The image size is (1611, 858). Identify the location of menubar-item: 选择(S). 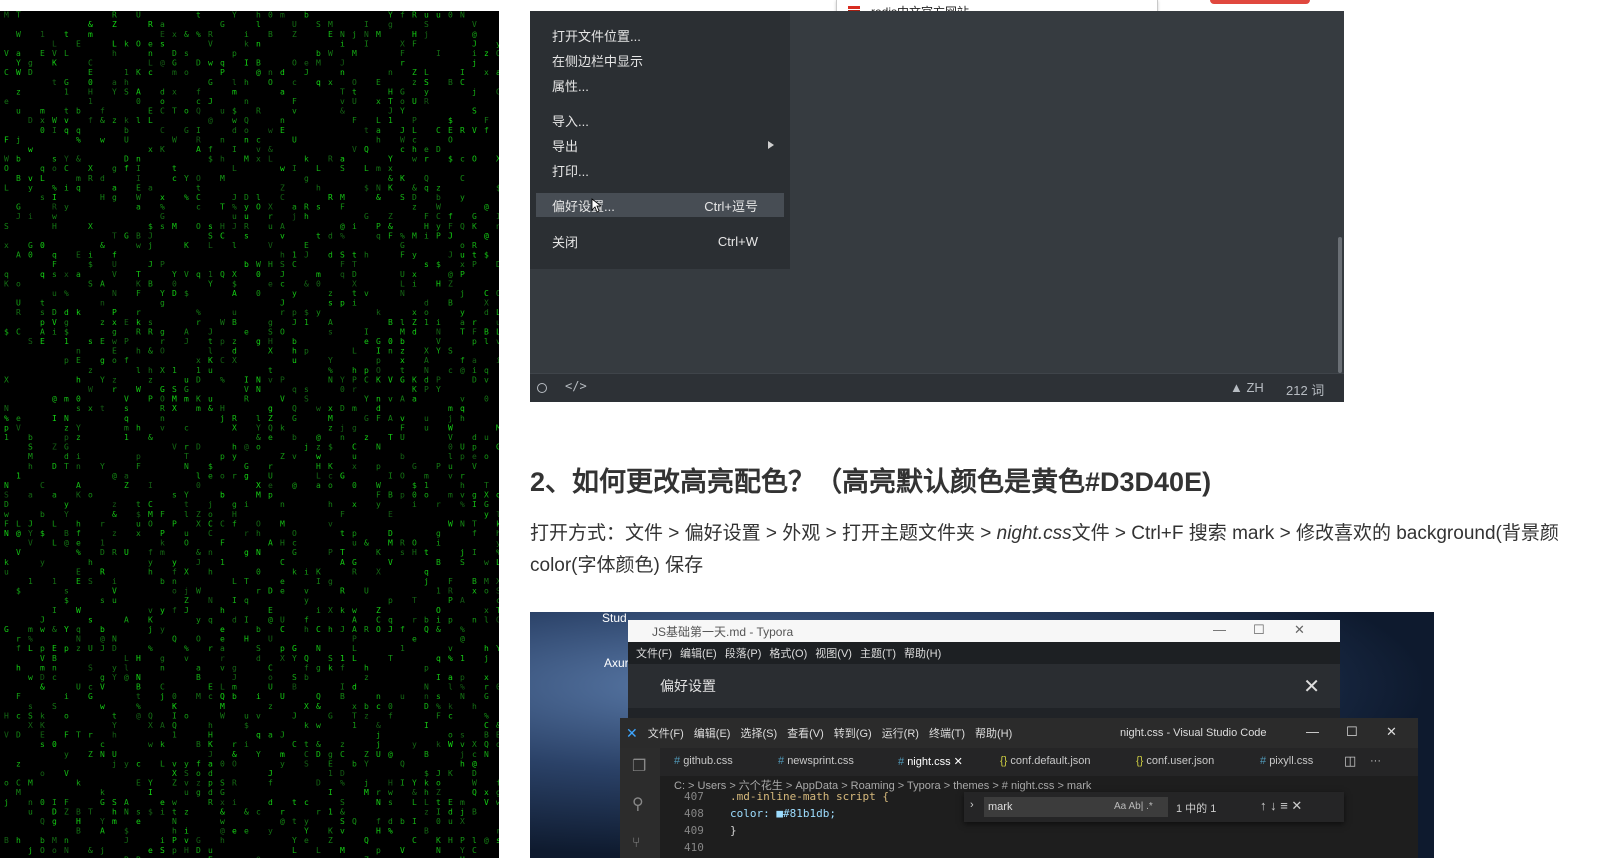
(758, 733).